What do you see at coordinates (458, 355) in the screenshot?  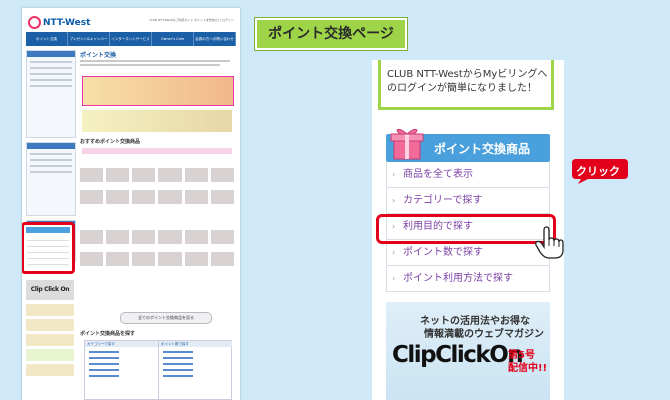 I see `clip-click-on-logo: ClipClickOn` at bounding box center [458, 355].